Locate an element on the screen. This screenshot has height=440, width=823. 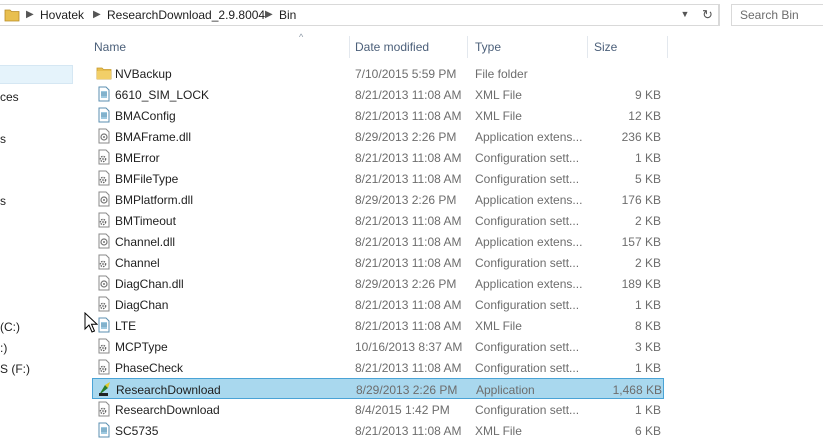
file-size: 2 KB is located at coordinates (647, 263).